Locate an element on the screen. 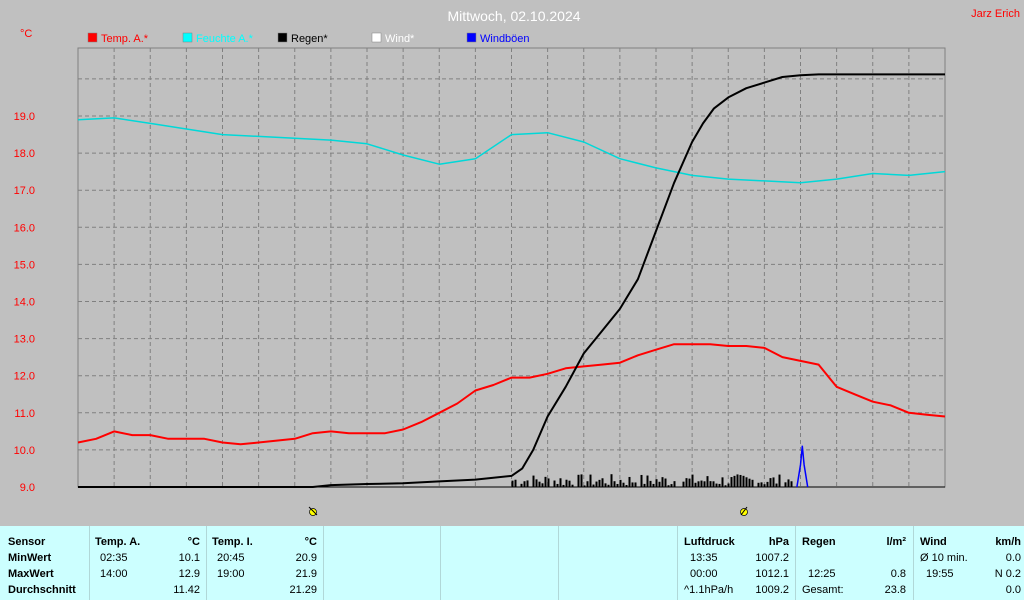 The width and height of the screenshot is (1024, 600). y-tick-label: 17.0 is located at coordinates (24, 191).